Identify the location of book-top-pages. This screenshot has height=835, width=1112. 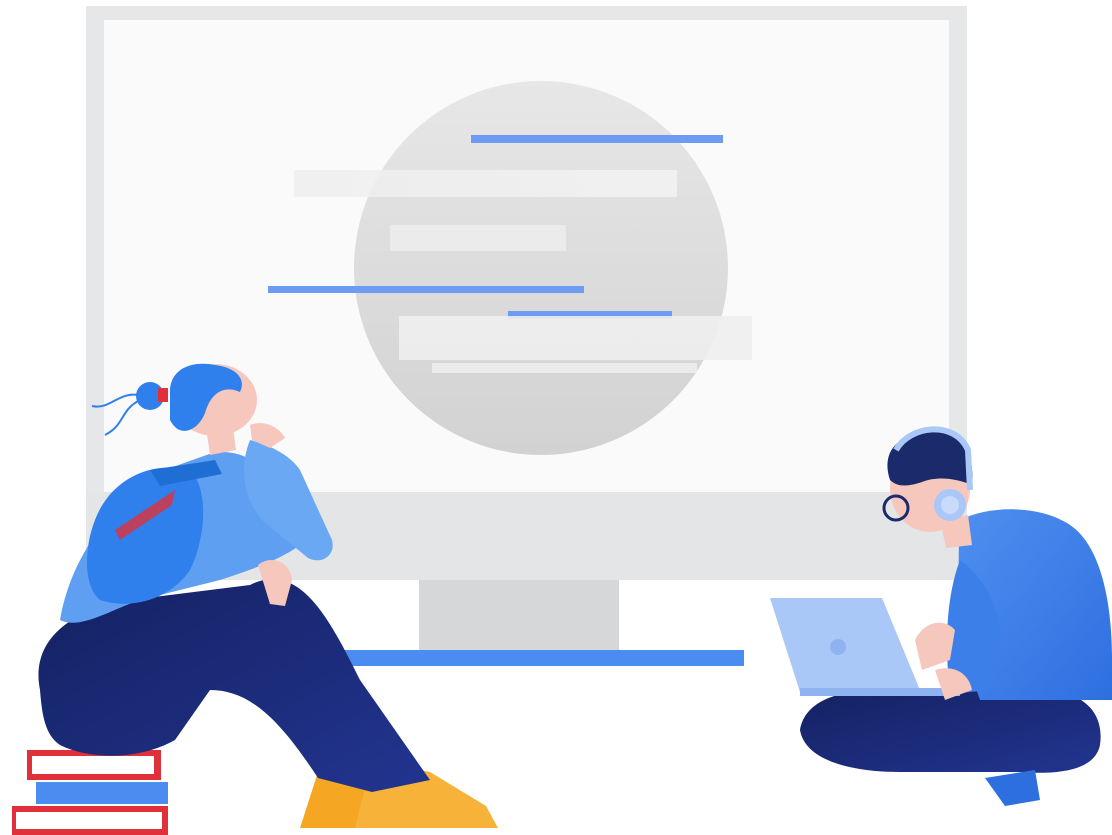
(93, 765).